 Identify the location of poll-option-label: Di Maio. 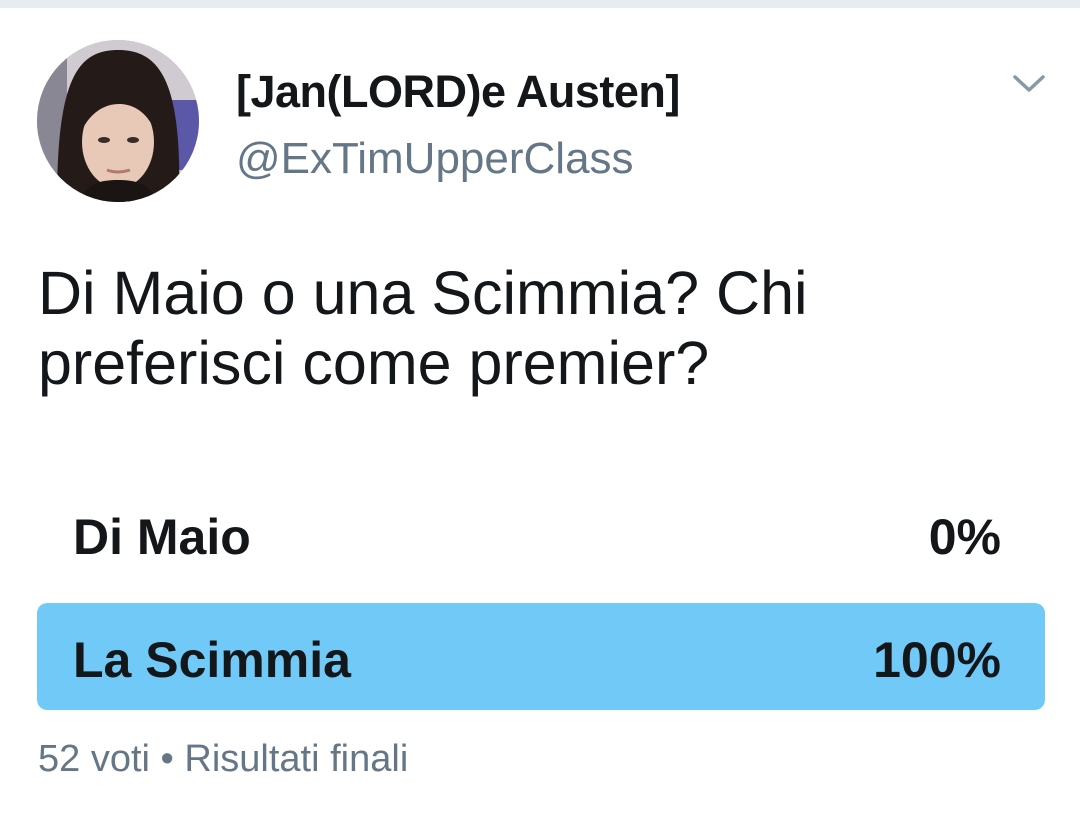
(162, 537).